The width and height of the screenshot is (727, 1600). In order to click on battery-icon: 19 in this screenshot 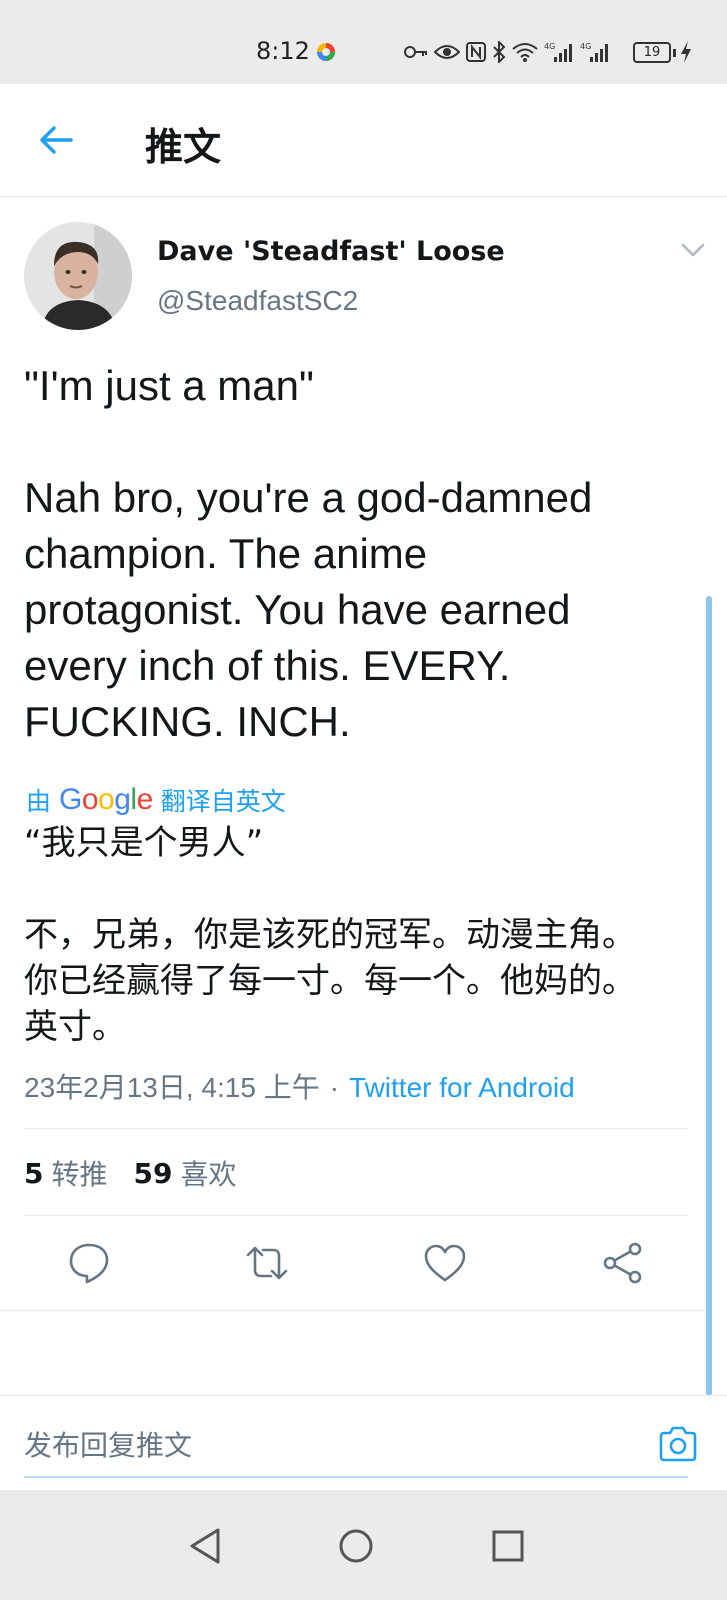, I will do `click(652, 52)`.